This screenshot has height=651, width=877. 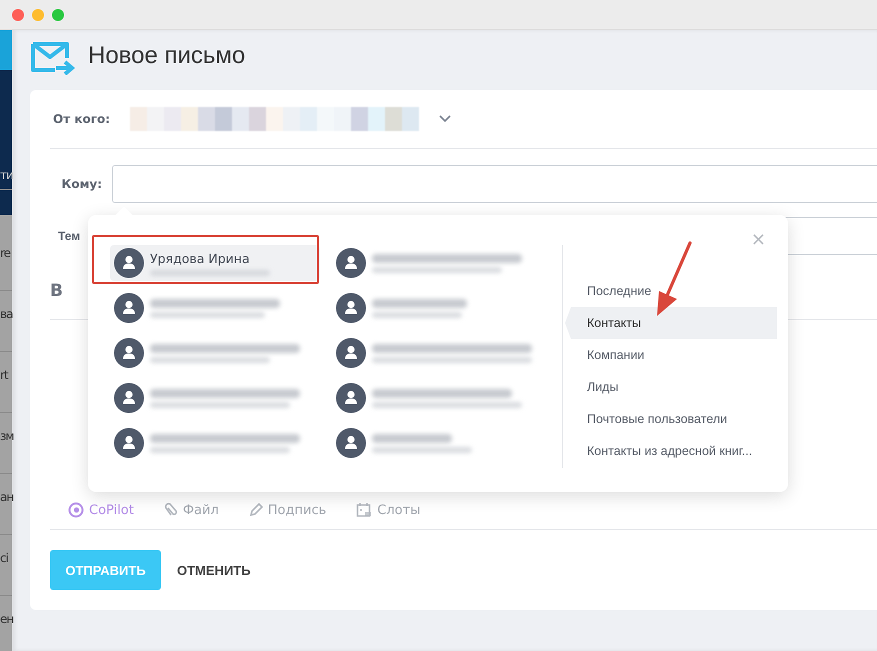 I want to click on recipient-field, so click(x=494, y=184).